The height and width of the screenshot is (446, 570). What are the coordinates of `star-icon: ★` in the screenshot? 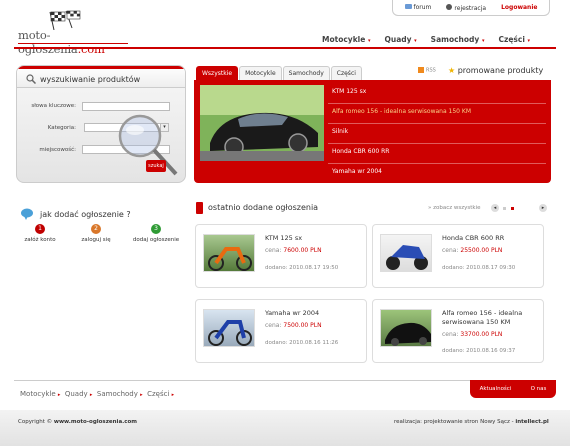 It's located at (452, 70).